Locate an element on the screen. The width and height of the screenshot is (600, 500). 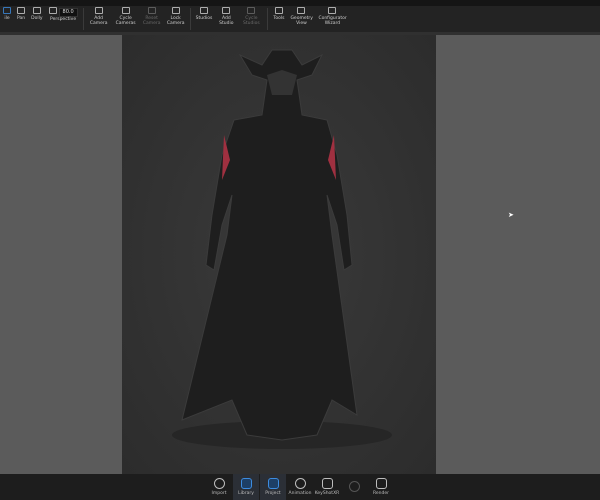
head is located at coordinates (282, 82).